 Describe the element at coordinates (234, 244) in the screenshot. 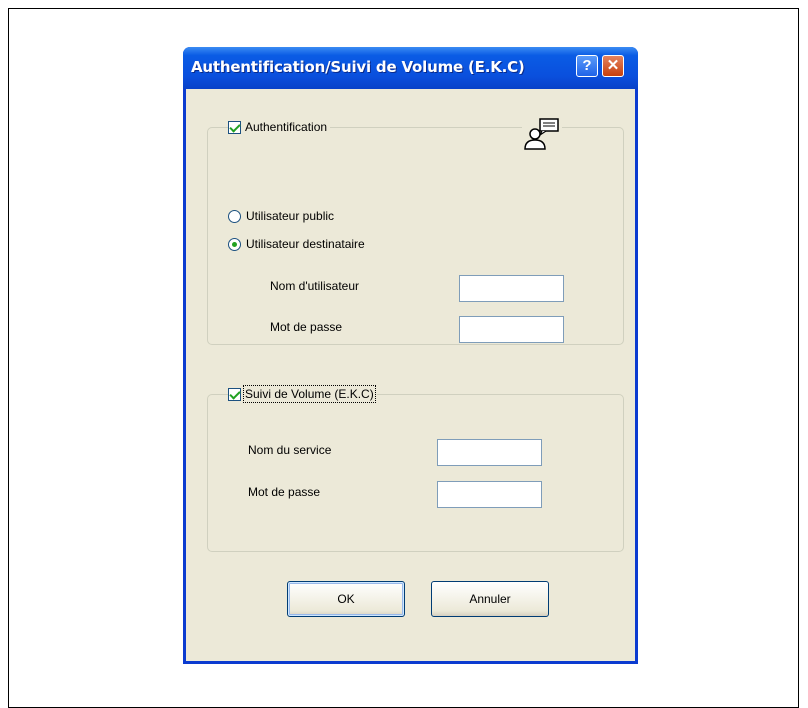

I see `radio-recipient-user-button` at that location.